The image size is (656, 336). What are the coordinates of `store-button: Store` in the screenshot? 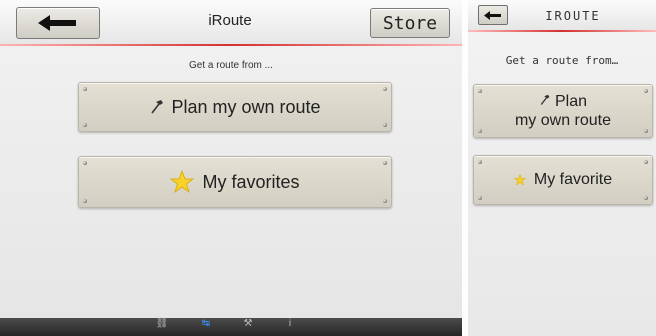 It's located at (410, 23).